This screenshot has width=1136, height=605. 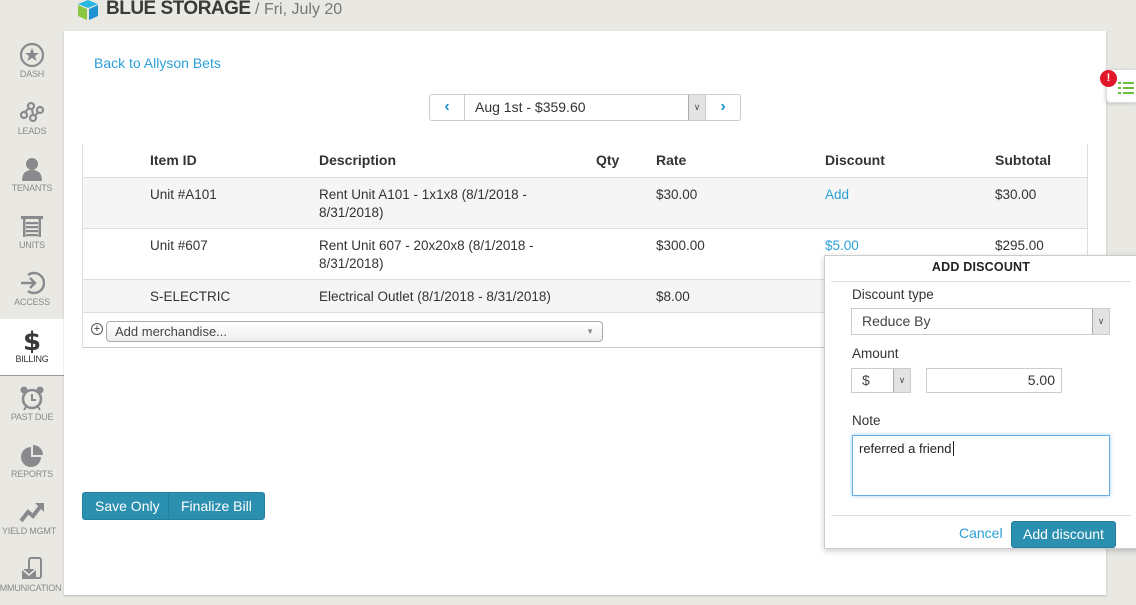 What do you see at coordinates (234, 254) in the screenshot?
I see `item-id: Unit #607` at bounding box center [234, 254].